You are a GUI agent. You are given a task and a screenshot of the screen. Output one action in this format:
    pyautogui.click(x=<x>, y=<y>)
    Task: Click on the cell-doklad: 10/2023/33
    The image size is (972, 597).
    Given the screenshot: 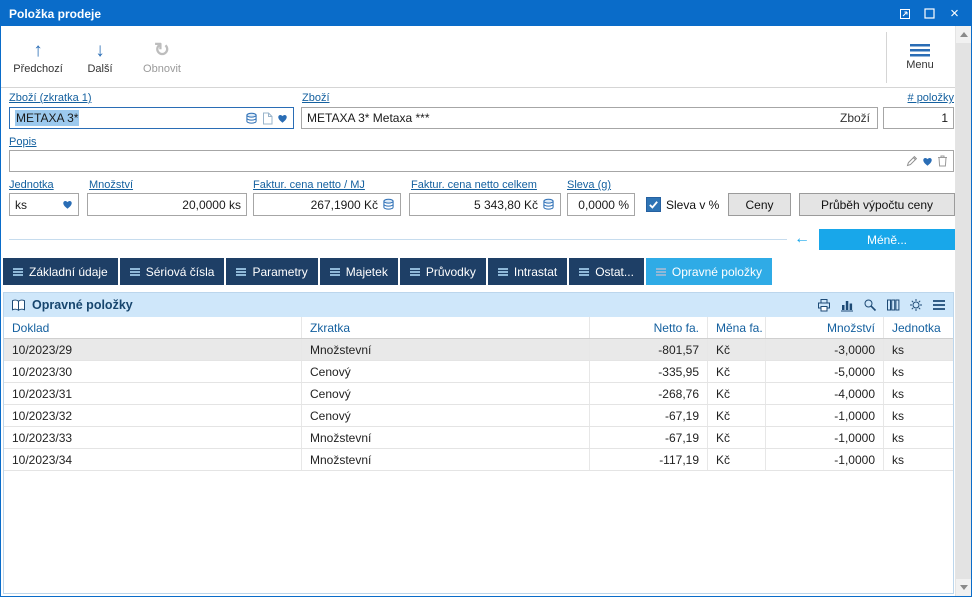 What is the action you would take?
    pyautogui.click(x=153, y=437)
    